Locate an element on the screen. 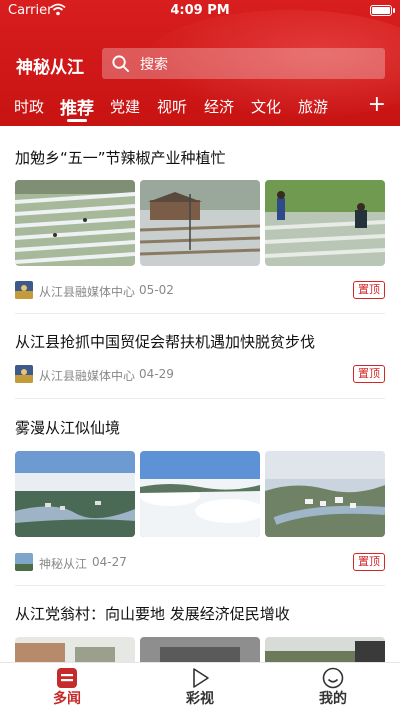 Image resolution: width=400 pixels, height=710 pixels. news-title: 加勉乡“五一”节辣椒产业种植忙 is located at coordinates (120, 158).